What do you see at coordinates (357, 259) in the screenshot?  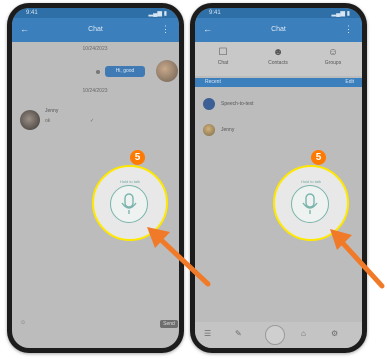 I see `arrow-right` at bounding box center [357, 259].